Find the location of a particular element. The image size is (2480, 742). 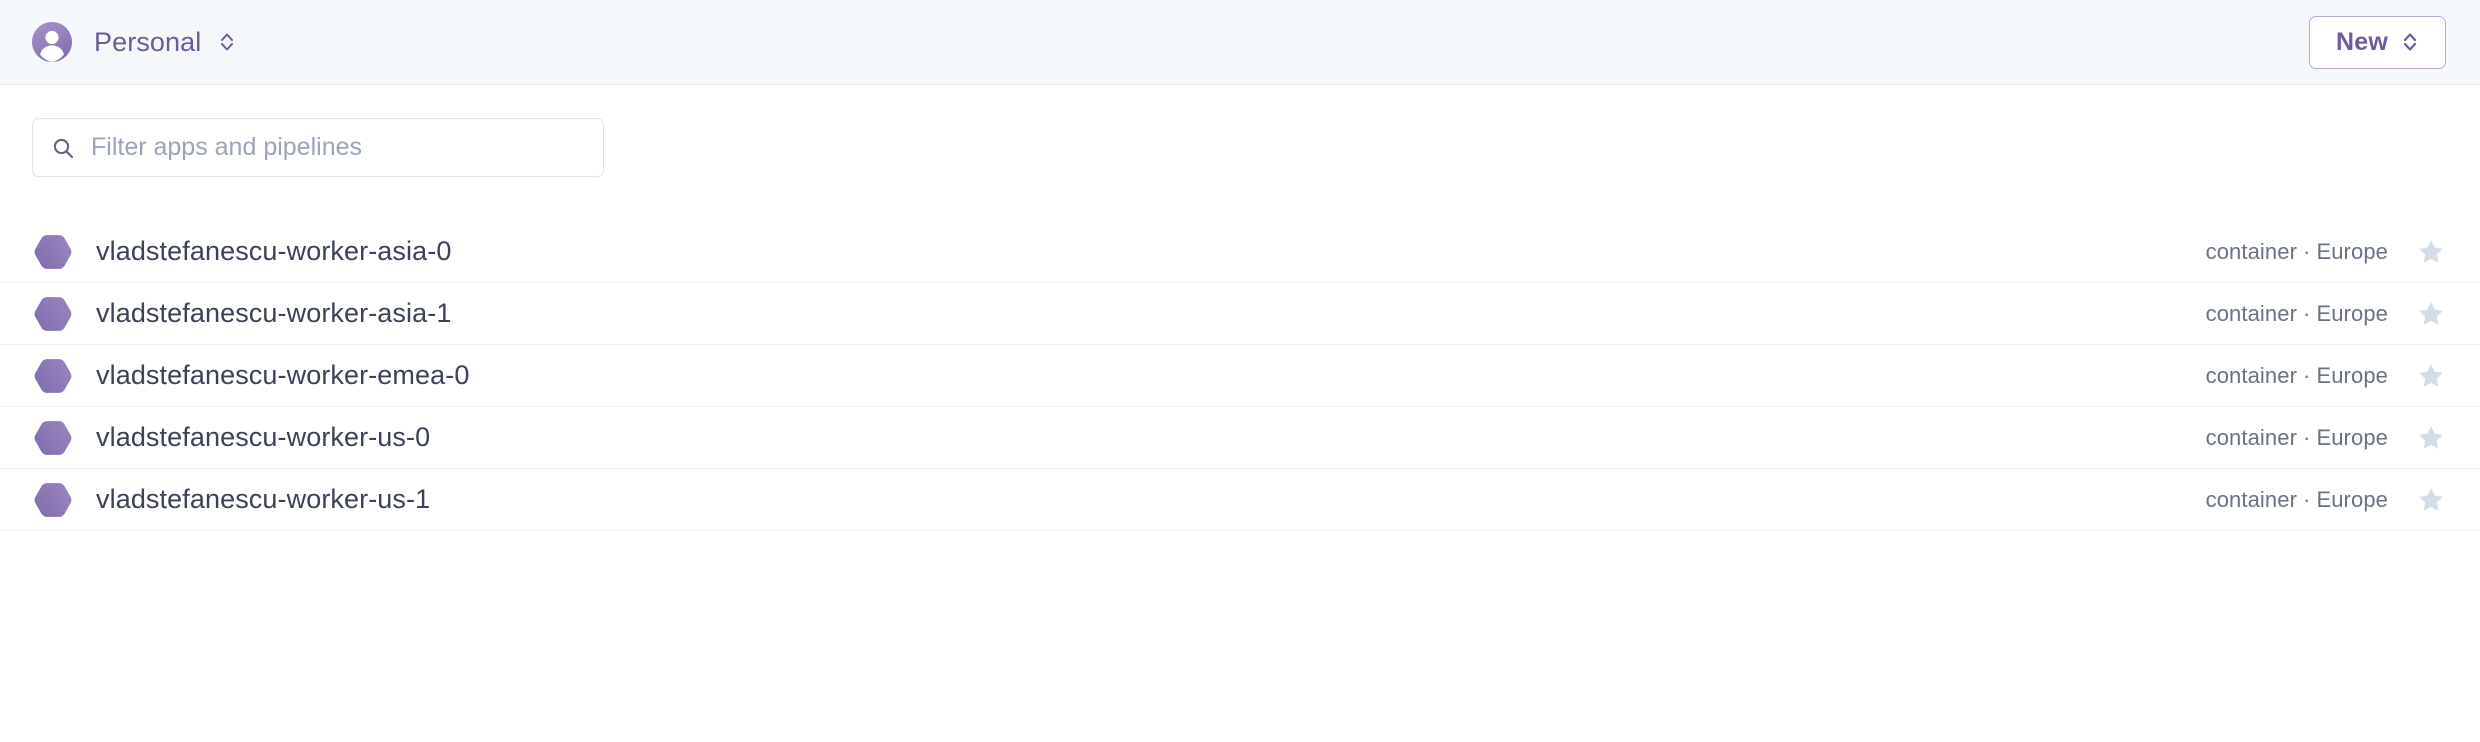

account-selector: Personal is located at coordinates (134, 42).